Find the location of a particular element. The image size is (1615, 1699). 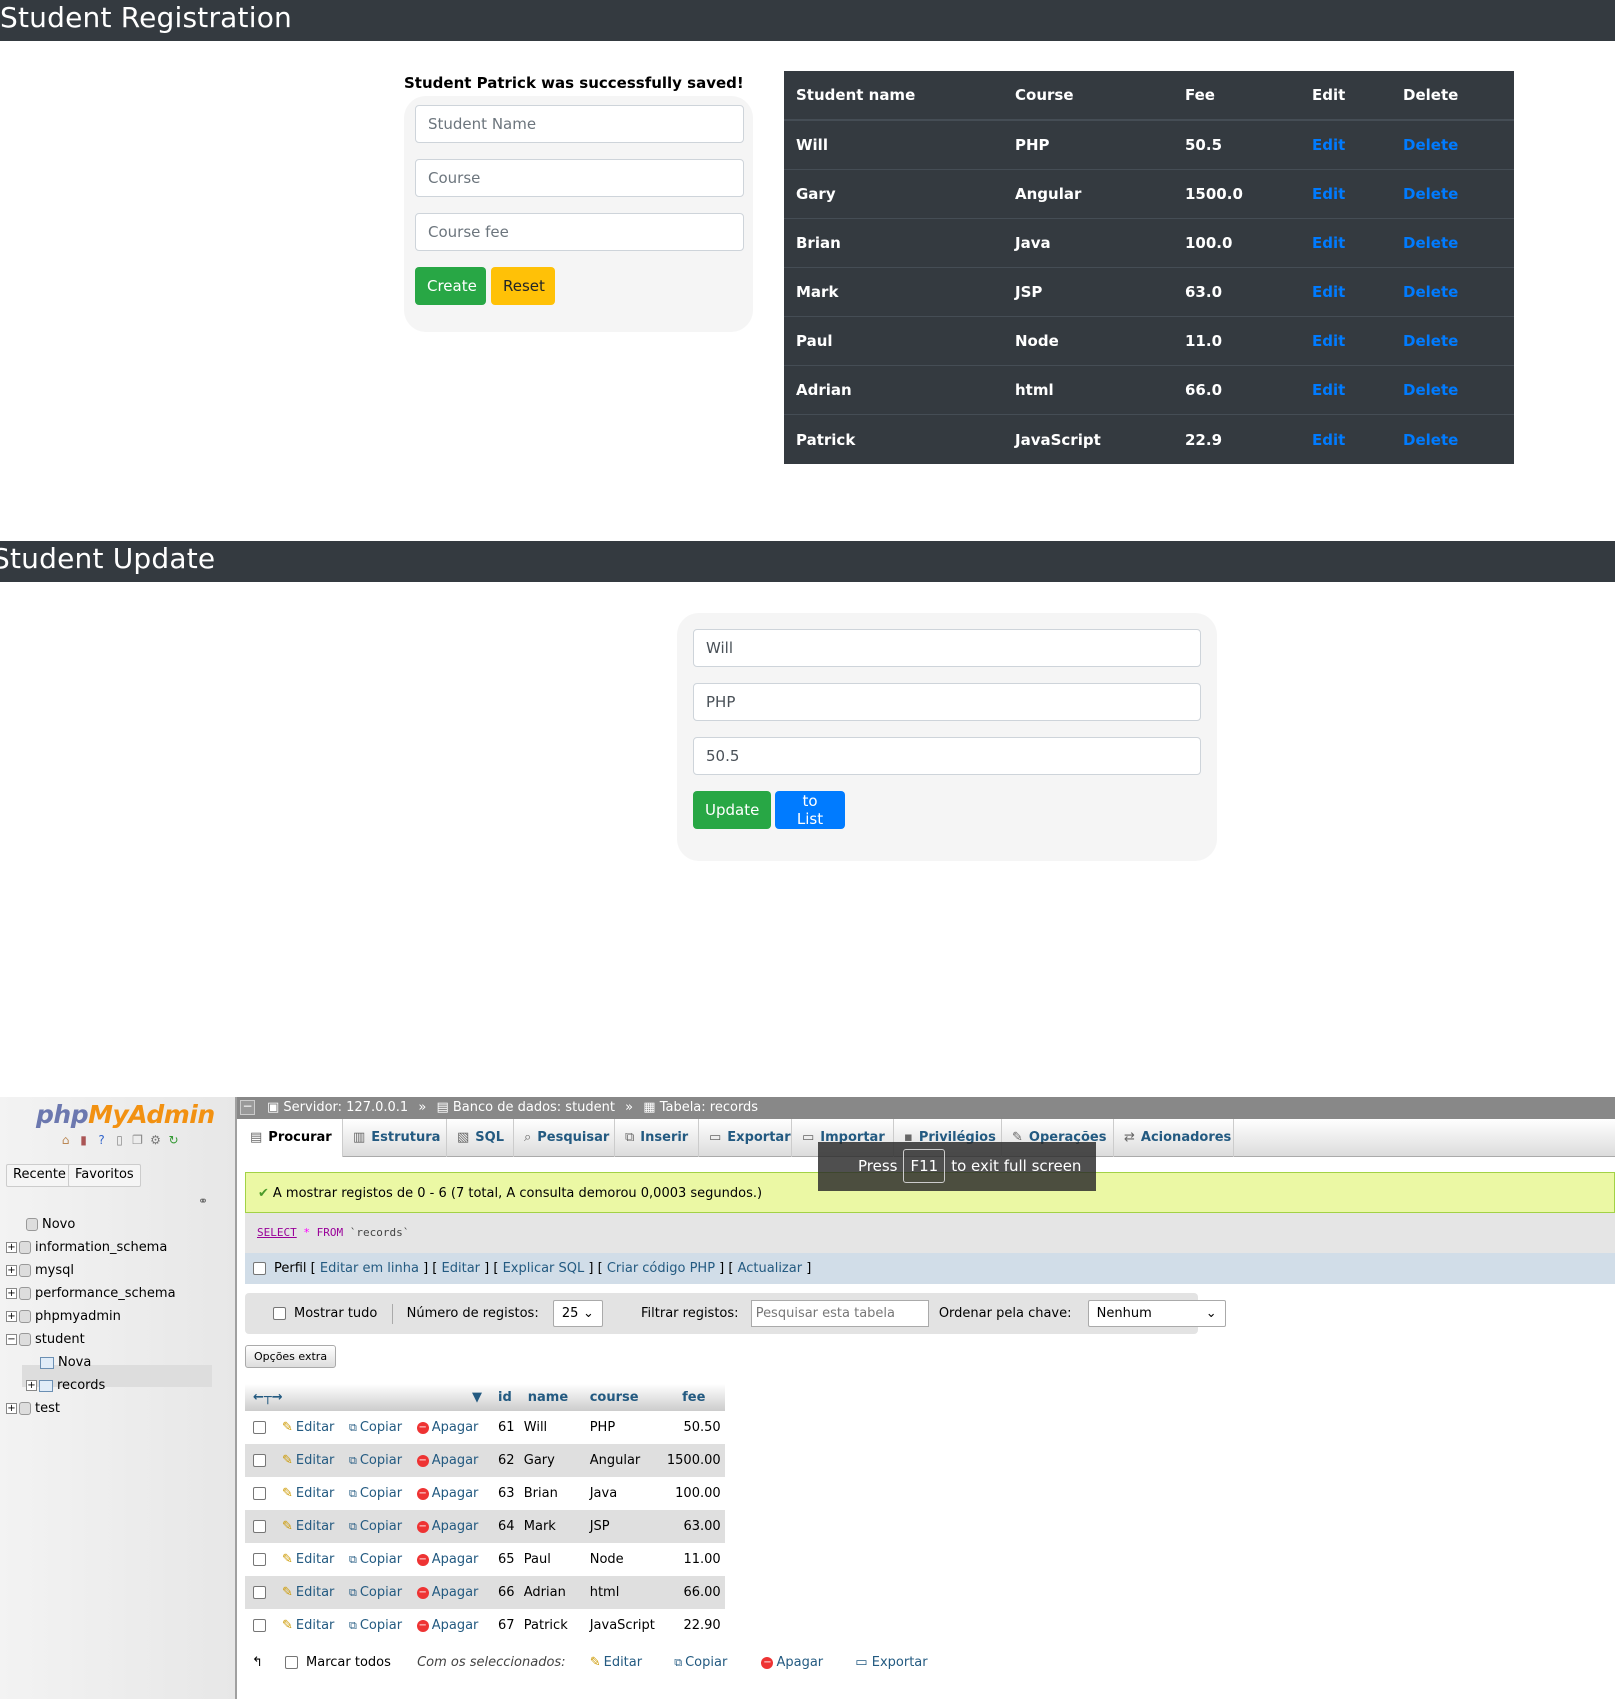

bulk-edit-button: Editar is located at coordinates (623, 1662).